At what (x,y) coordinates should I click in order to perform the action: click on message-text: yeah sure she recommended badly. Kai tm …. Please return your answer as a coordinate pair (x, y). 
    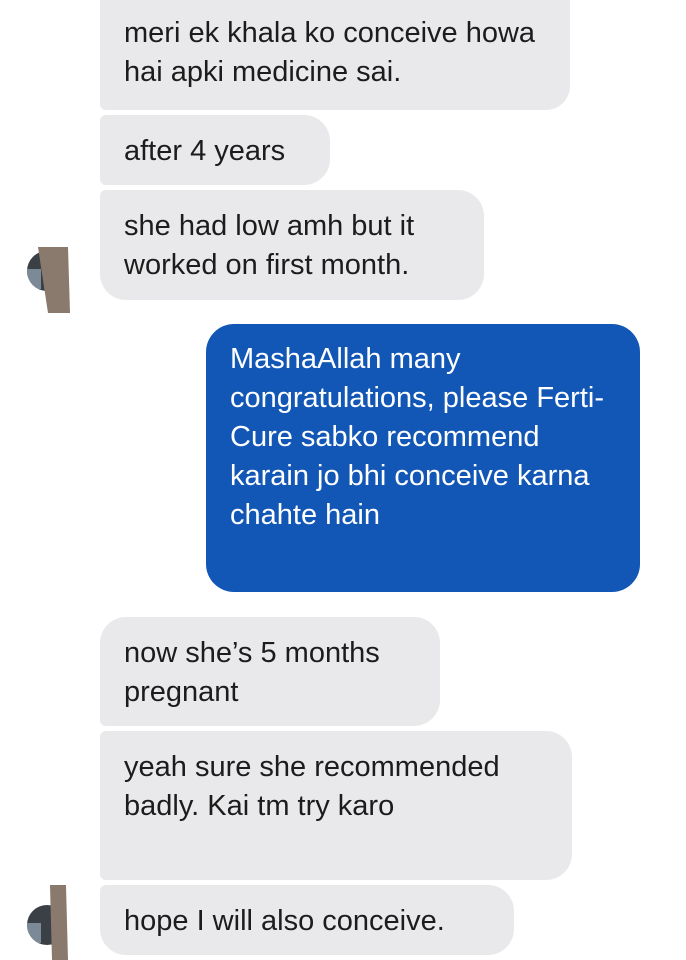
    Looking at the image, I should click on (312, 786).